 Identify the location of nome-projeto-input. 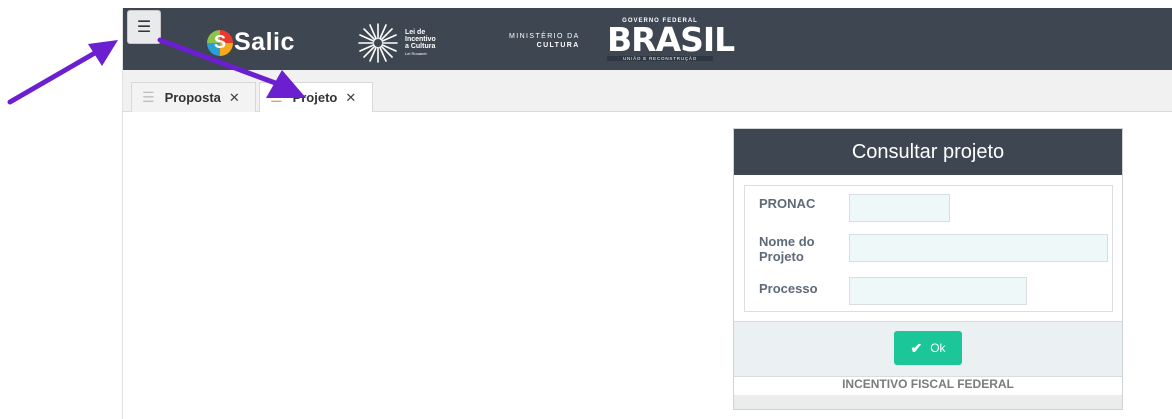
(978, 248).